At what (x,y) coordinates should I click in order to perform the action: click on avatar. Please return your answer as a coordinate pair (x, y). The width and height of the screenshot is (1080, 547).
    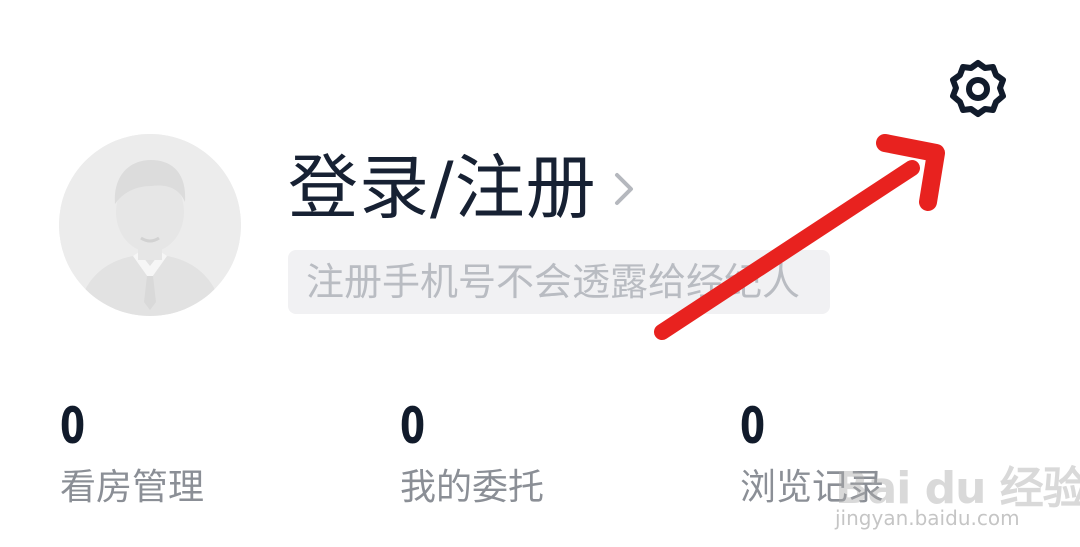
    Looking at the image, I should click on (150, 225).